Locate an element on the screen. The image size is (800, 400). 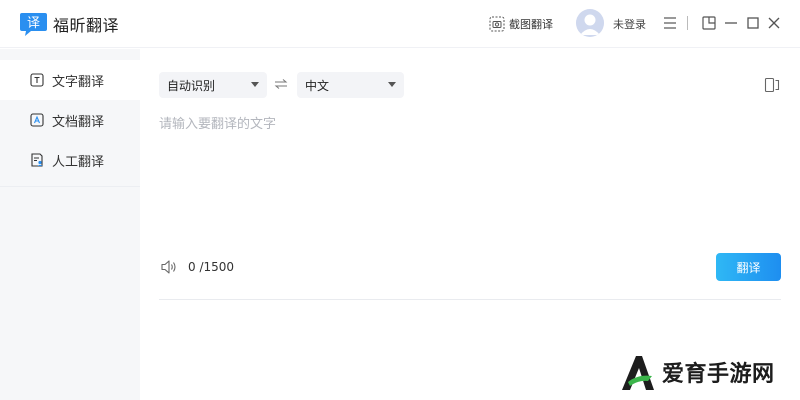
target-language-value: 中文 is located at coordinates (317, 85).